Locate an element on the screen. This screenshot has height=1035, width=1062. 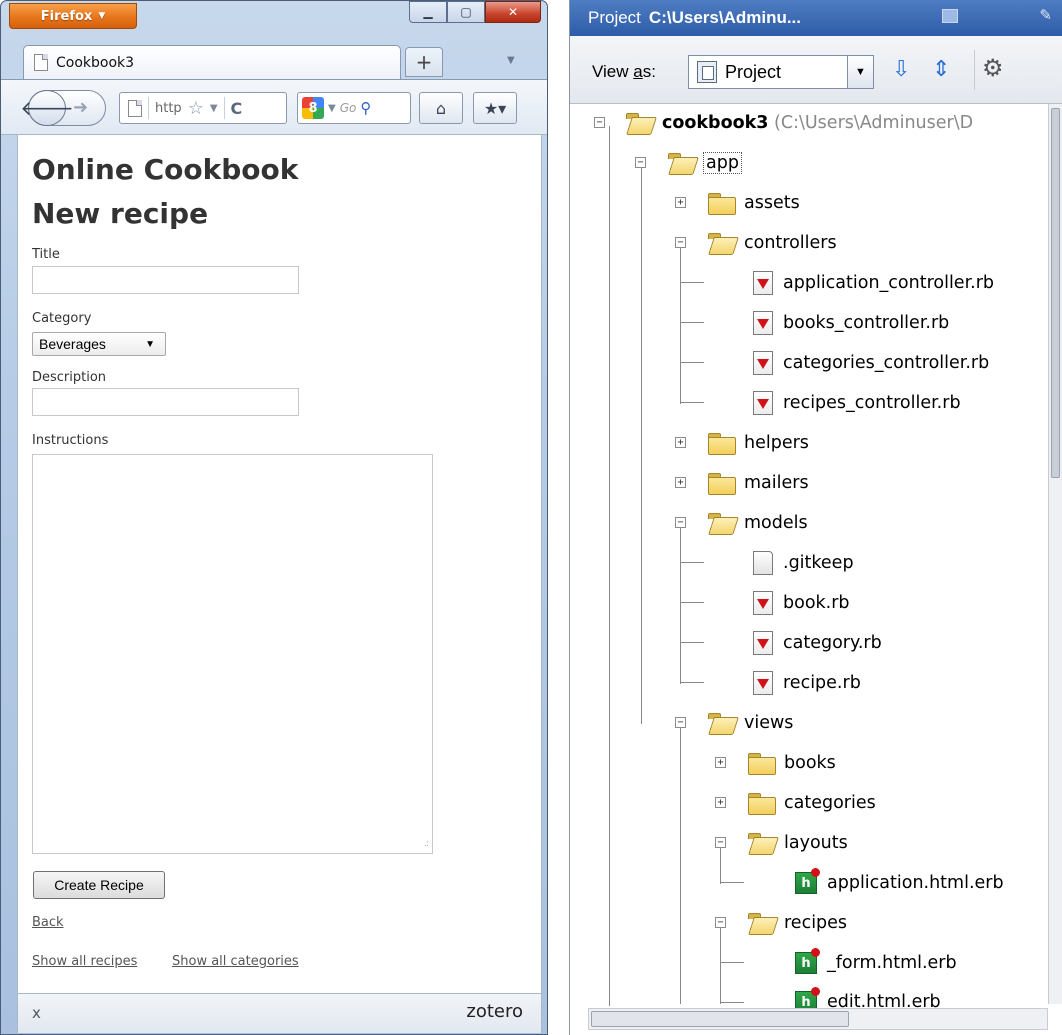
tree-node-label: books is located at coordinates (810, 763).